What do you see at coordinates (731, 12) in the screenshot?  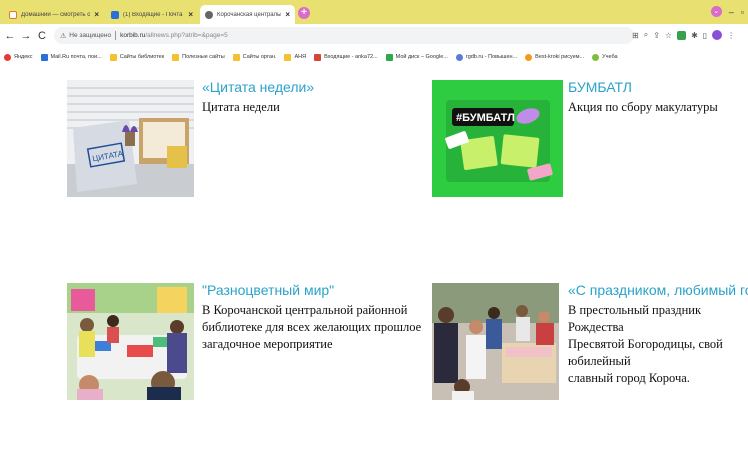 I see `minimize-icon: –` at bounding box center [731, 12].